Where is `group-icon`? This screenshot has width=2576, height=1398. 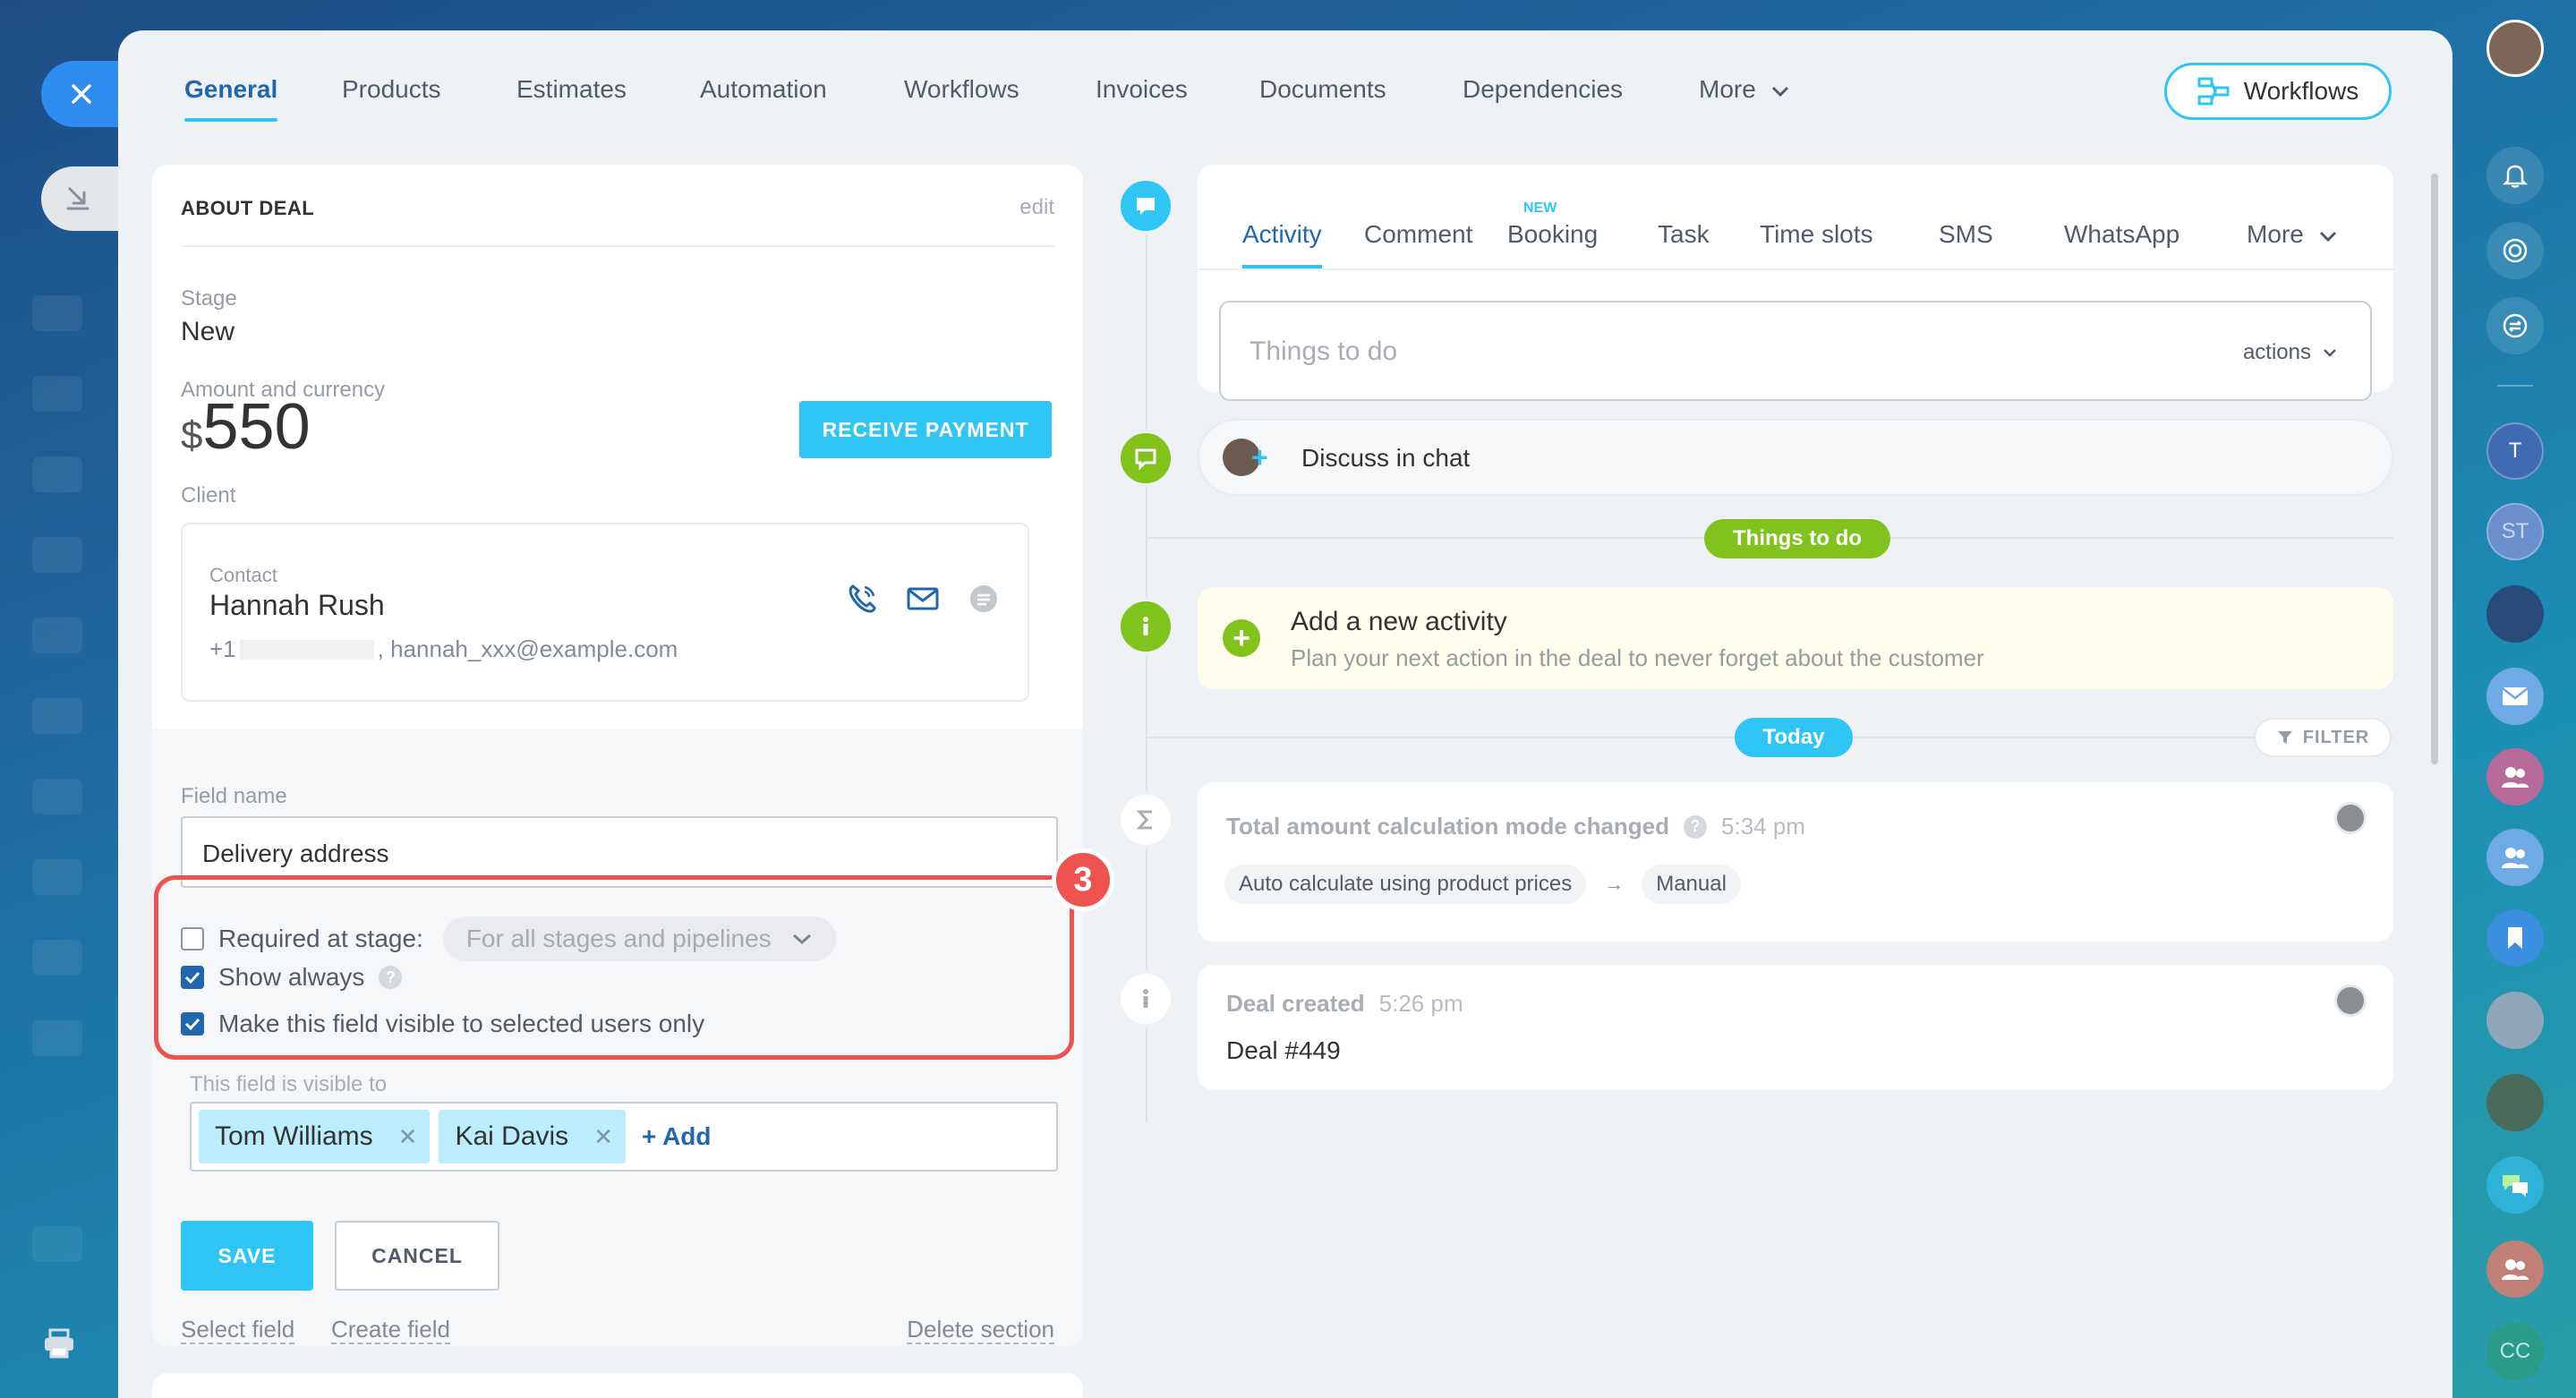 group-icon is located at coordinates (2515, 858).